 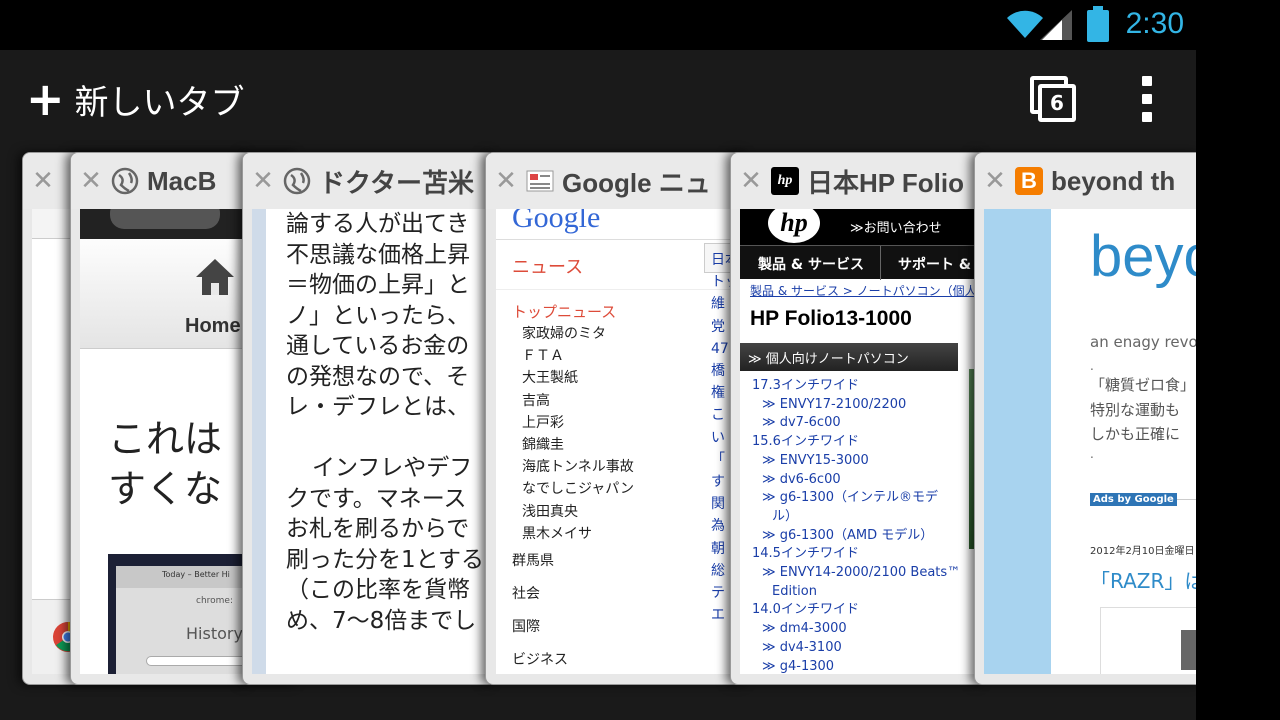 What do you see at coordinates (214, 601) in the screenshot?
I see `address-preview: chrome:` at bounding box center [214, 601].